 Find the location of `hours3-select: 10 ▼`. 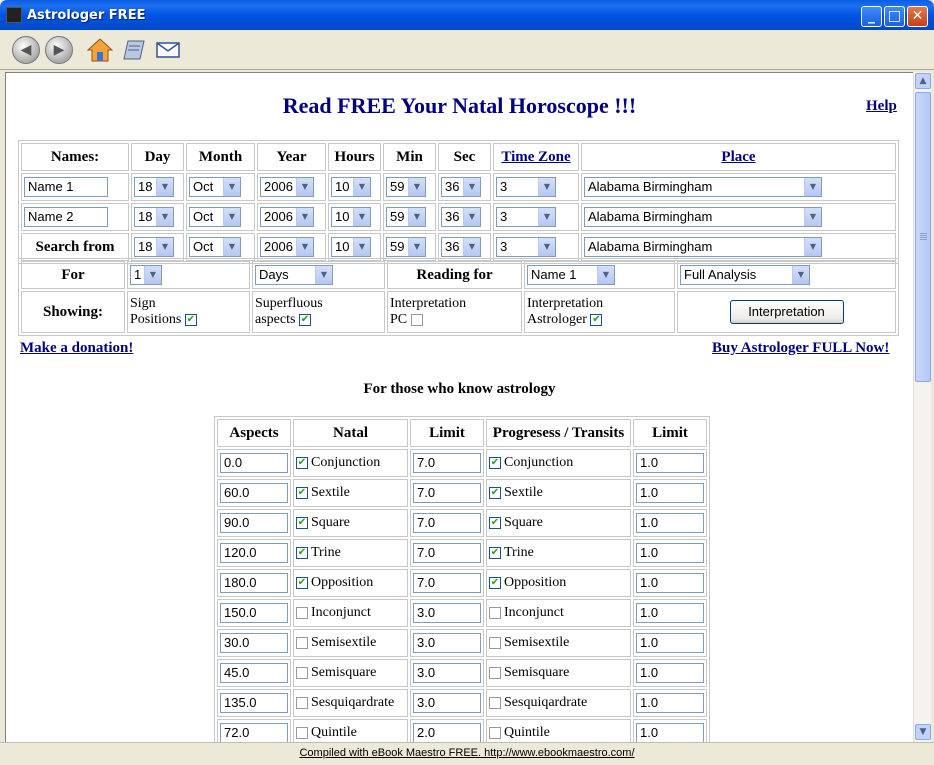

hours3-select: 10 ▼ is located at coordinates (351, 247).